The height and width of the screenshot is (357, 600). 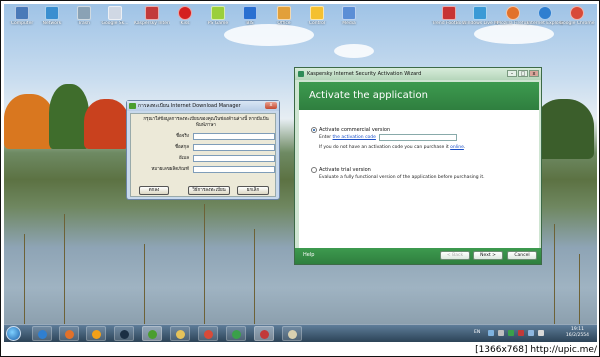 I want to click on taskbar-ie, so click(x=42, y=333).